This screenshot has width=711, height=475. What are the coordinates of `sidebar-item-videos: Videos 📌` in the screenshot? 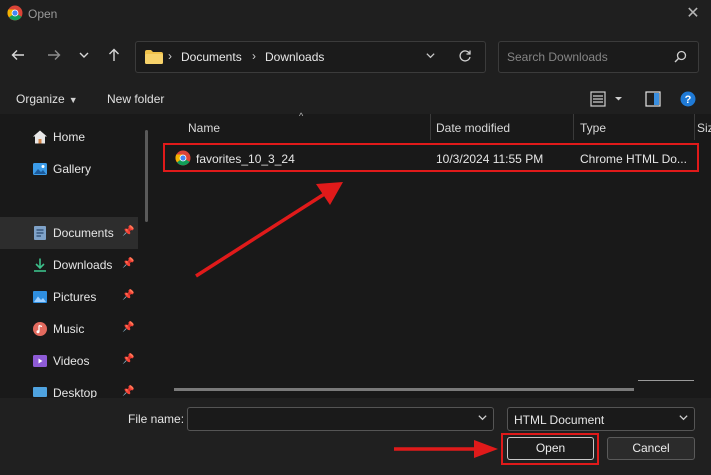 It's located at (69, 361).